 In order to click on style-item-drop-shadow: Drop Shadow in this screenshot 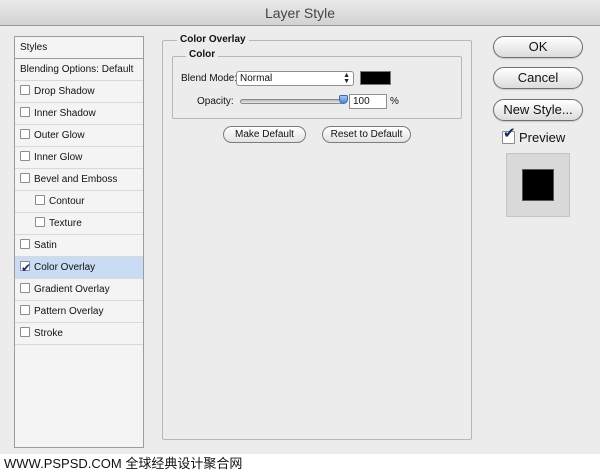, I will do `click(79, 92)`.